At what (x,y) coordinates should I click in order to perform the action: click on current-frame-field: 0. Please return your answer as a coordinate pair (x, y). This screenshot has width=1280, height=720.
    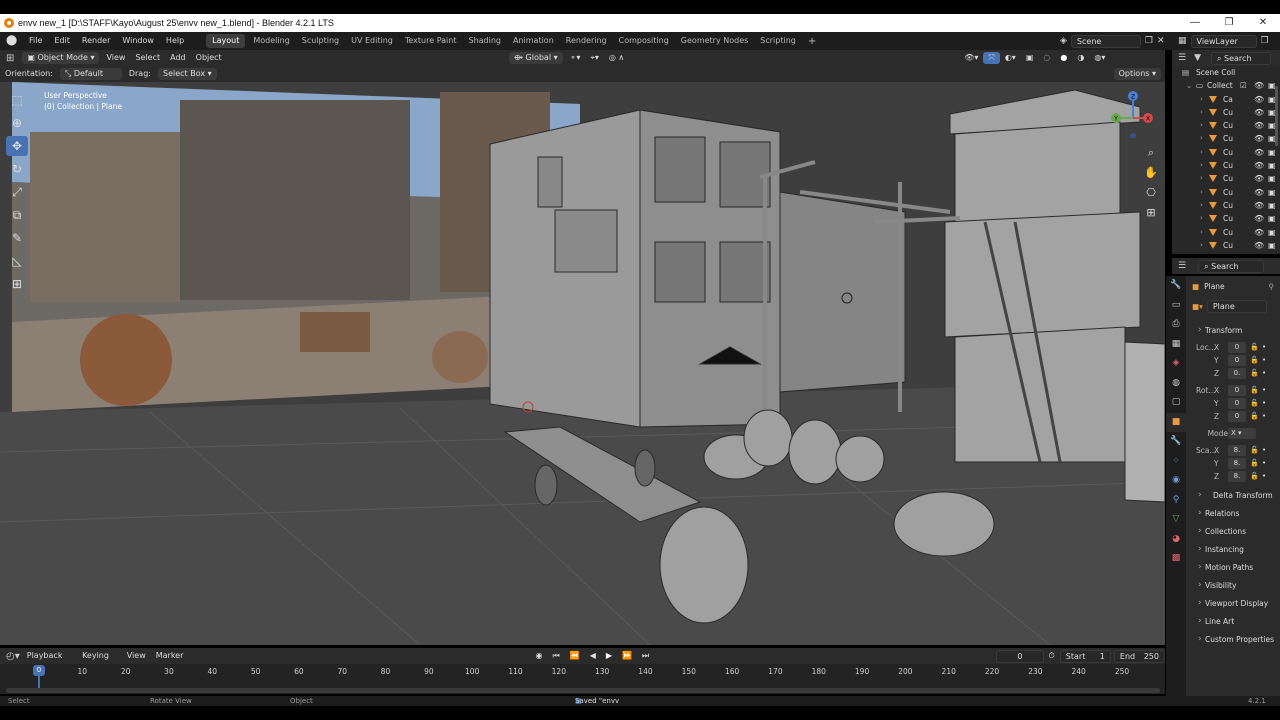
    Looking at the image, I should click on (1020, 656).